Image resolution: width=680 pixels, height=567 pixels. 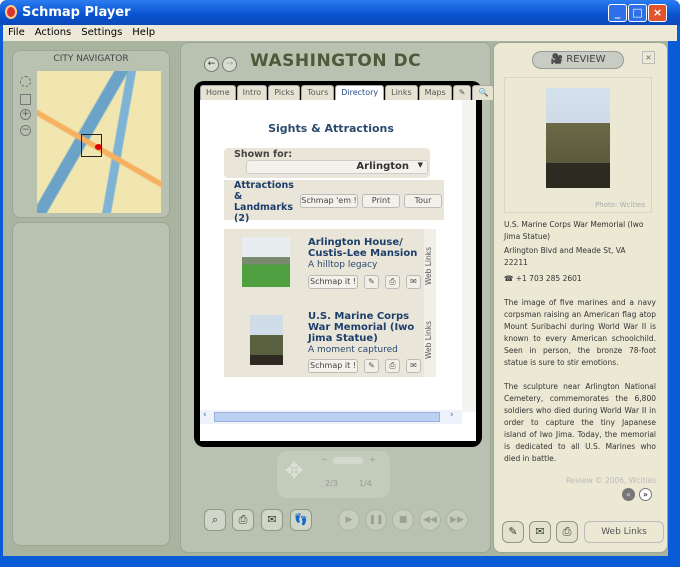 What do you see at coordinates (101, 31) in the screenshot?
I see `menu-settings: Settings` at bounding box center [101, 31].